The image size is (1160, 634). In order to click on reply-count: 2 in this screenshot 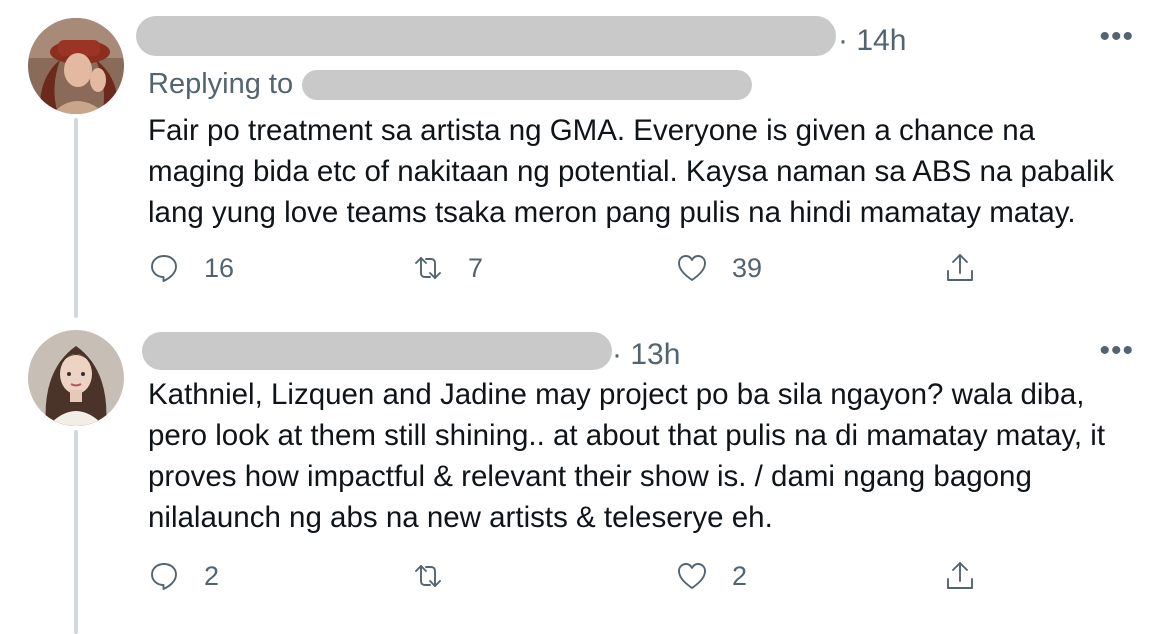, I will do `click(212, 575)`.